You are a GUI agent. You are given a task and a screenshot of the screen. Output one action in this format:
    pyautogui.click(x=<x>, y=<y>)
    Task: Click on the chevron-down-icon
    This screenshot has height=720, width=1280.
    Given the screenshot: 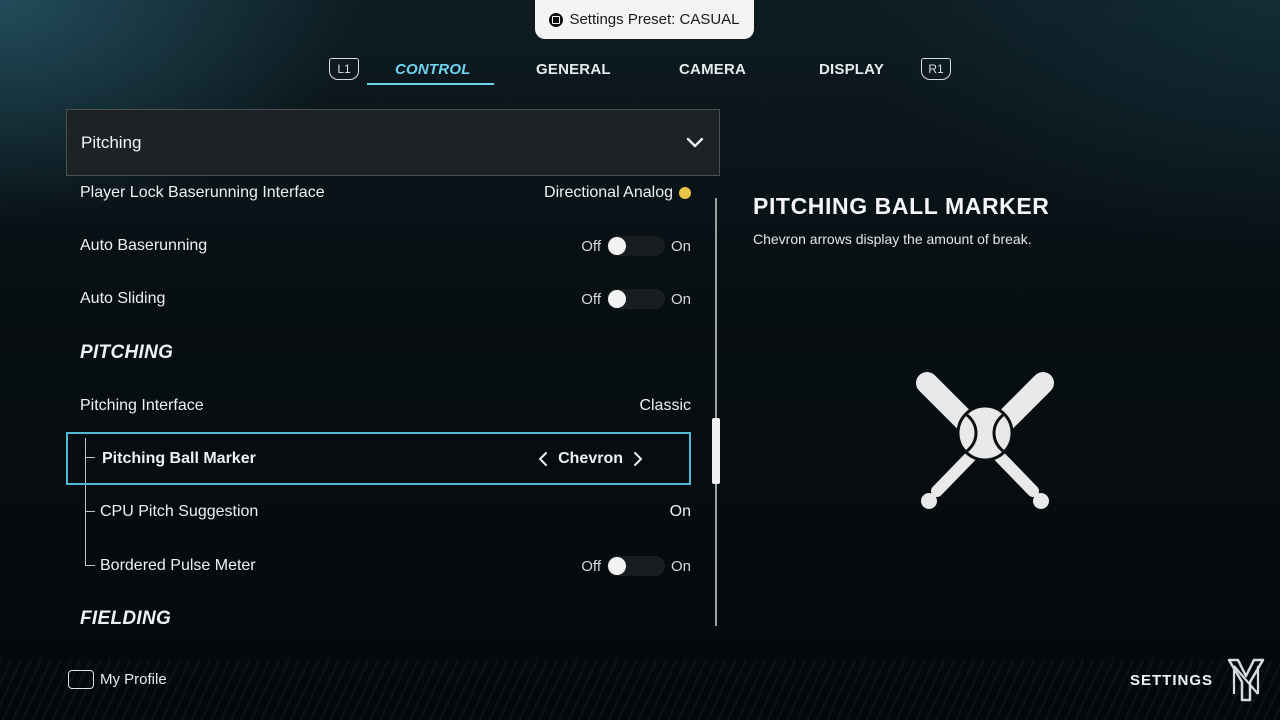 What is the action you would take?
    pyautogui.click(x=695, y=142)
    